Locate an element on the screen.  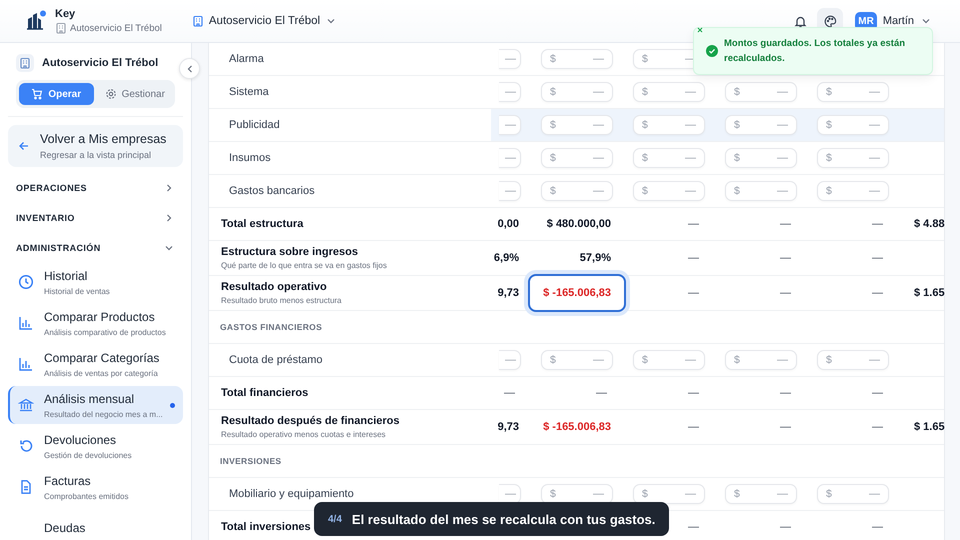
row-description: Resultado operativo menos cuotas e intereses is located at coordinates (303, 434).